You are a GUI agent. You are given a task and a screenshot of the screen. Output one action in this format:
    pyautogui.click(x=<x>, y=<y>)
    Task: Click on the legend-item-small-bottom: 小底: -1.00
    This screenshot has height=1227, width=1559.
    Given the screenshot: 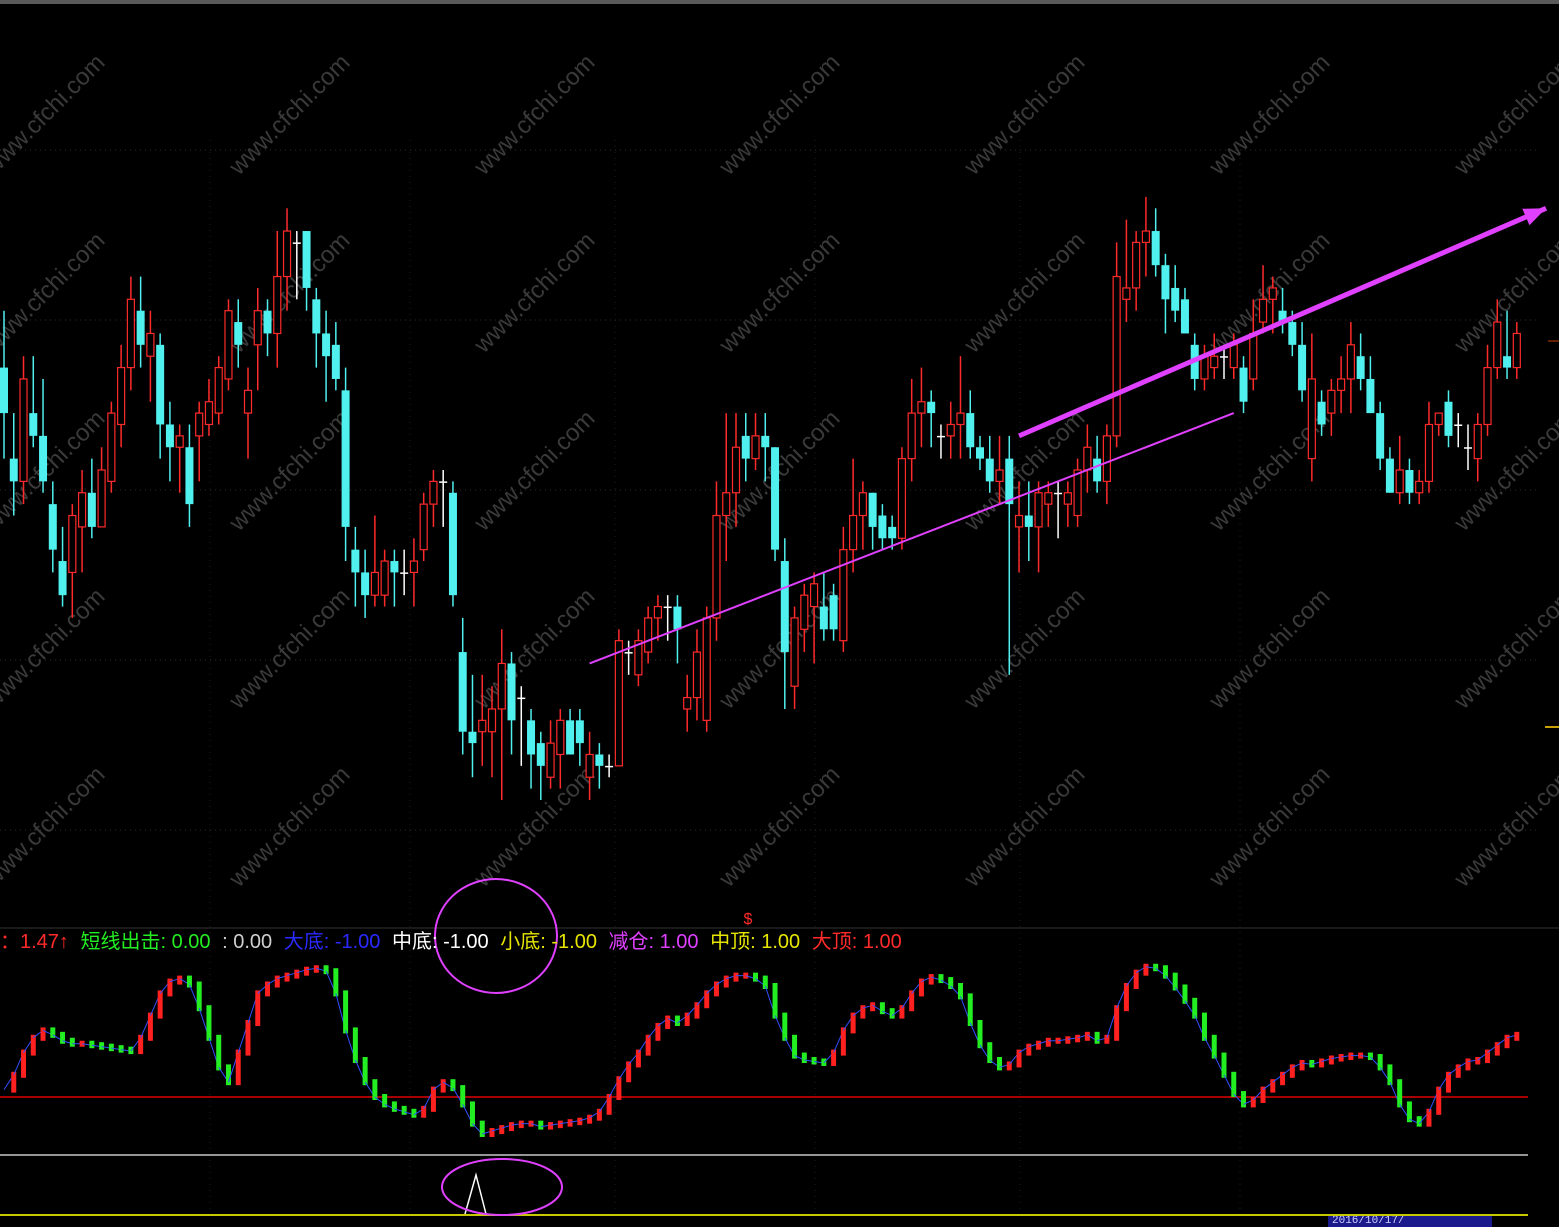 What is the action you would take?
    pyautogui.click(x=548, y=942)
    